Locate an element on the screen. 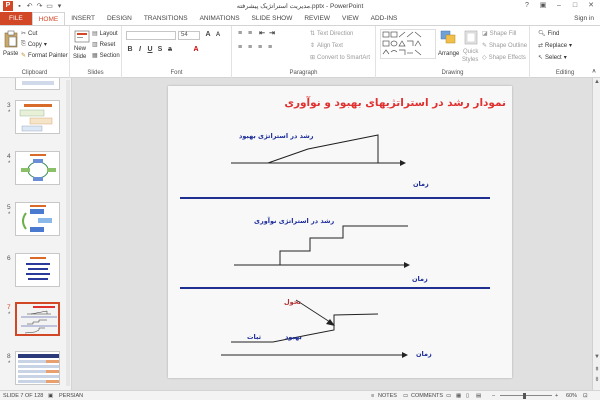 The height and width of the screenshot is (400, 600). scroll-up-icon: ▲ is located at coordinates (597, 82).